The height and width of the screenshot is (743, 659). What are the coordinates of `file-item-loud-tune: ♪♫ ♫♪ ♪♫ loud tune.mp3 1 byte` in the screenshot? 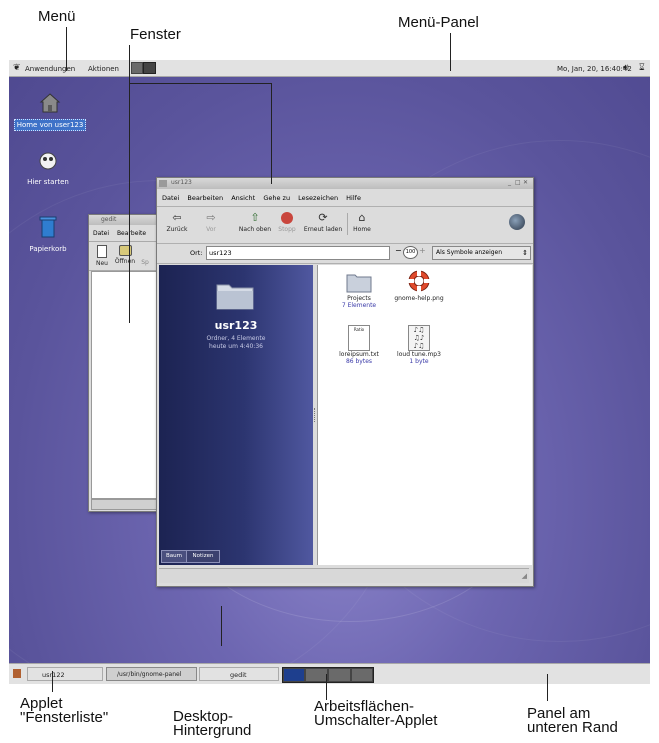 It's located at (419, 345).